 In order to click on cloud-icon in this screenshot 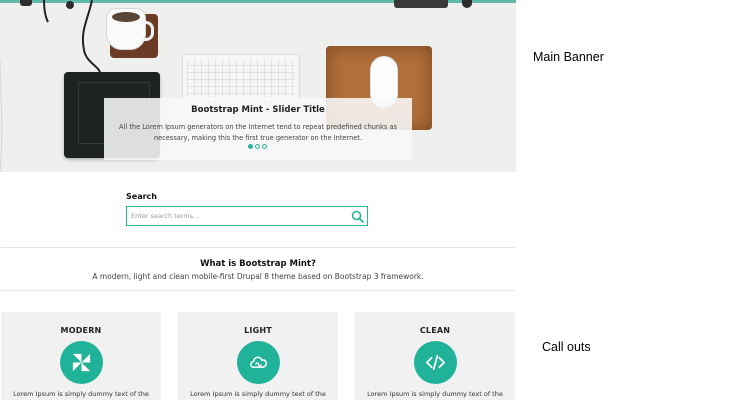, I will do `click(259, 362)`.